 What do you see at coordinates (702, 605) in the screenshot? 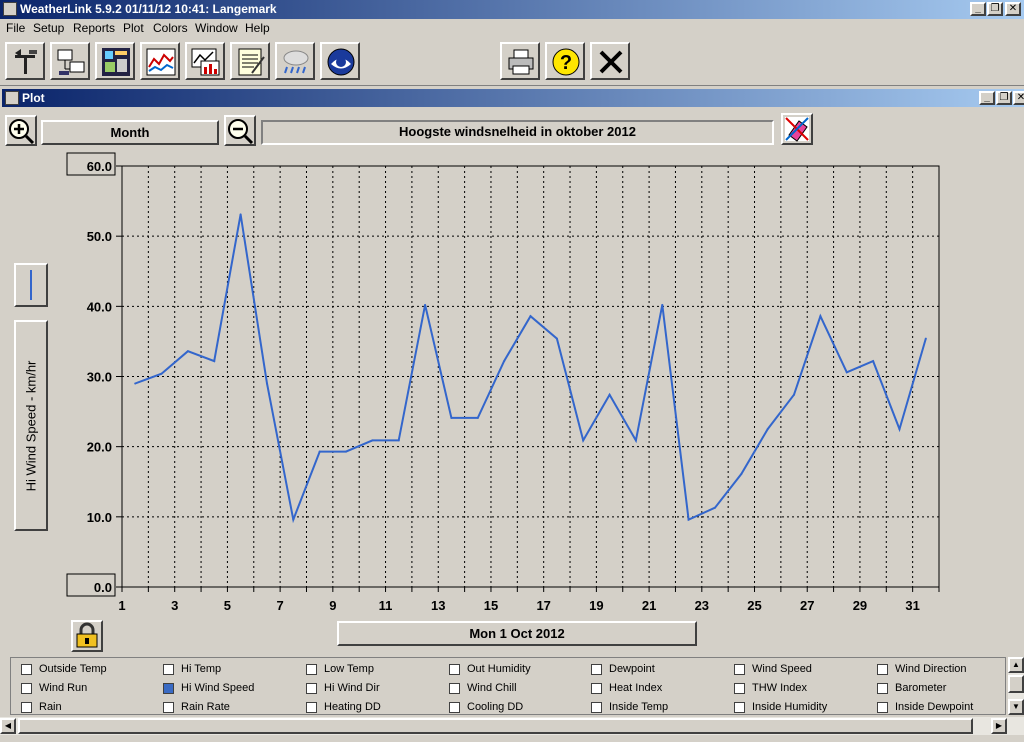
I see `x-tick-label: 23` at bounding box center [702, 605].